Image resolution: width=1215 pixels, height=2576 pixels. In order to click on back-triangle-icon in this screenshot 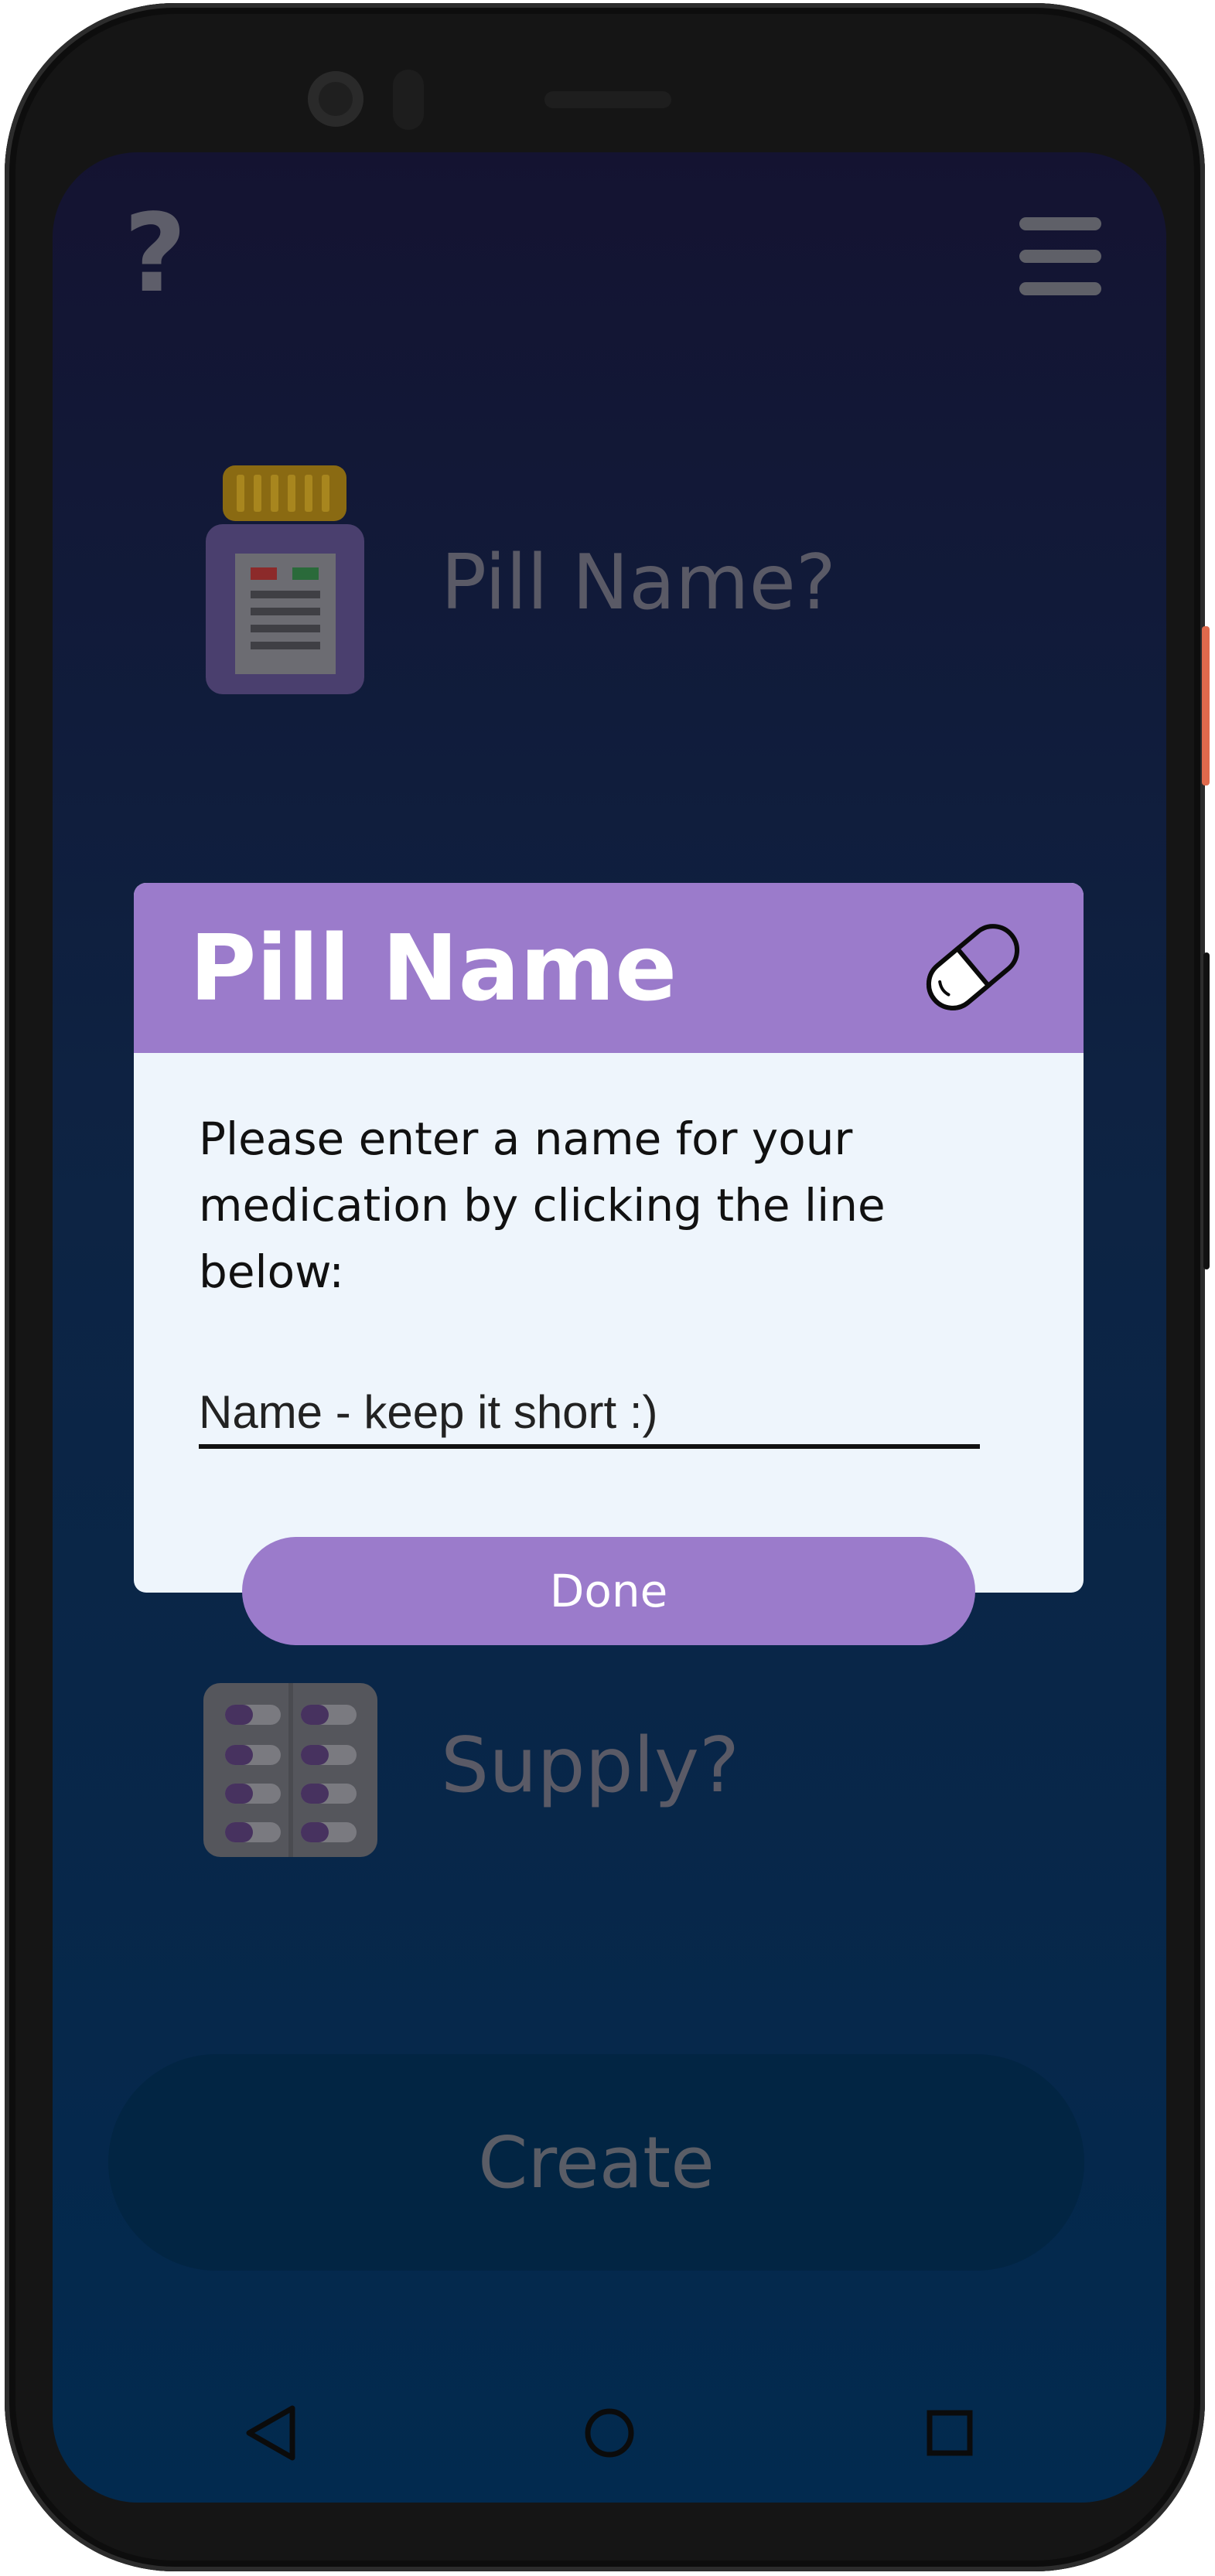, I will do `click(269, 2433)`.